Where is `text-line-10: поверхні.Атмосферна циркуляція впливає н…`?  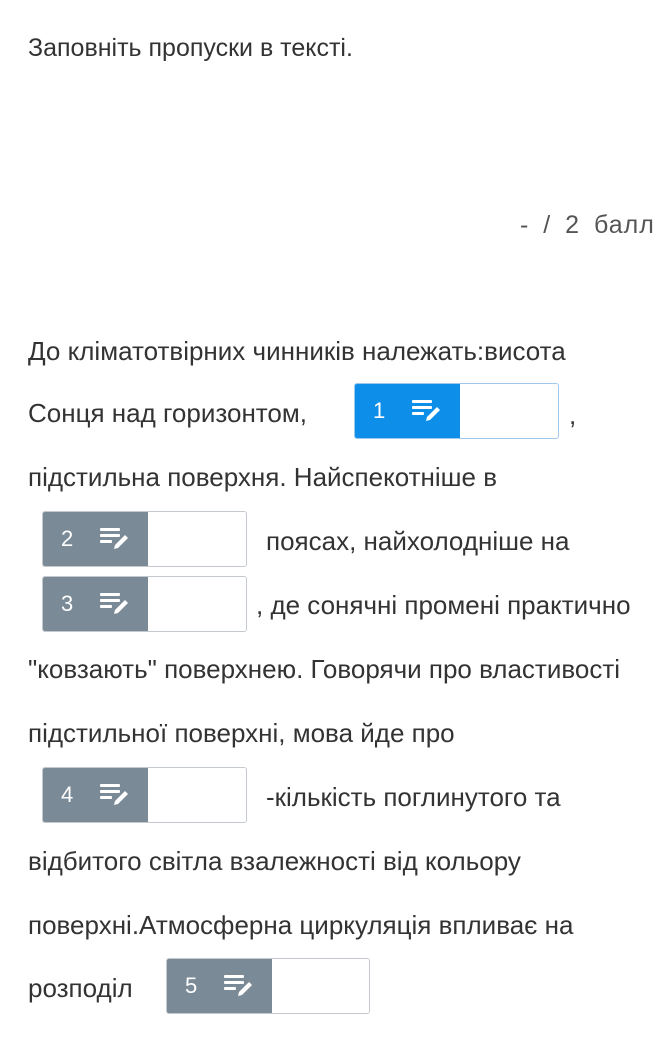
text-line-10: поверхні.Атмосферна циркуляція впливає н… is located at coordinates (301, 925).